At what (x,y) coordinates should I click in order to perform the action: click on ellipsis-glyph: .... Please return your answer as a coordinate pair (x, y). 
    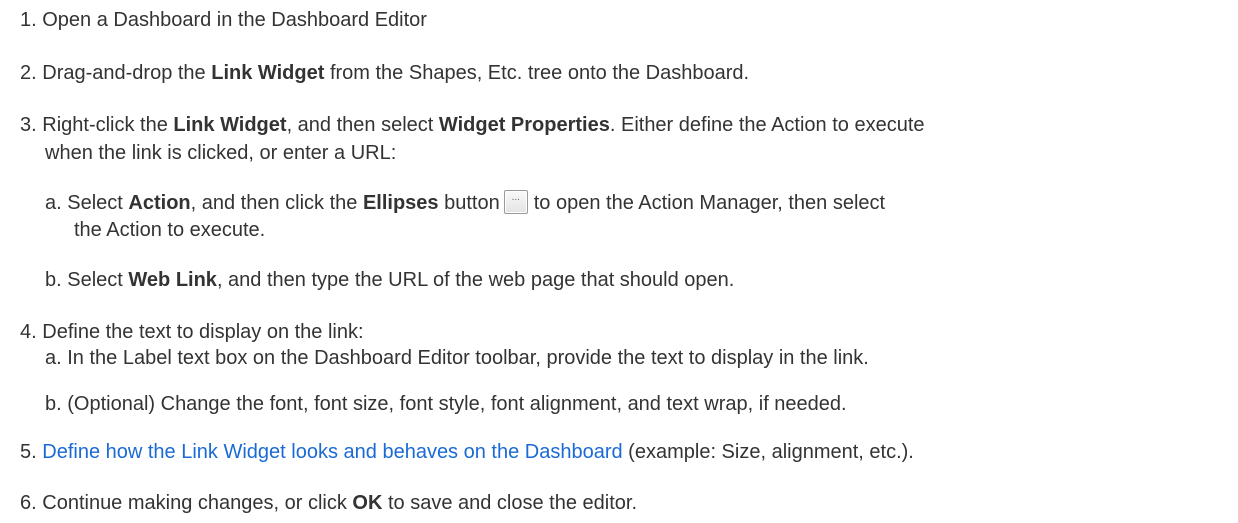
    Looking at the image, I should click on (515, 197).